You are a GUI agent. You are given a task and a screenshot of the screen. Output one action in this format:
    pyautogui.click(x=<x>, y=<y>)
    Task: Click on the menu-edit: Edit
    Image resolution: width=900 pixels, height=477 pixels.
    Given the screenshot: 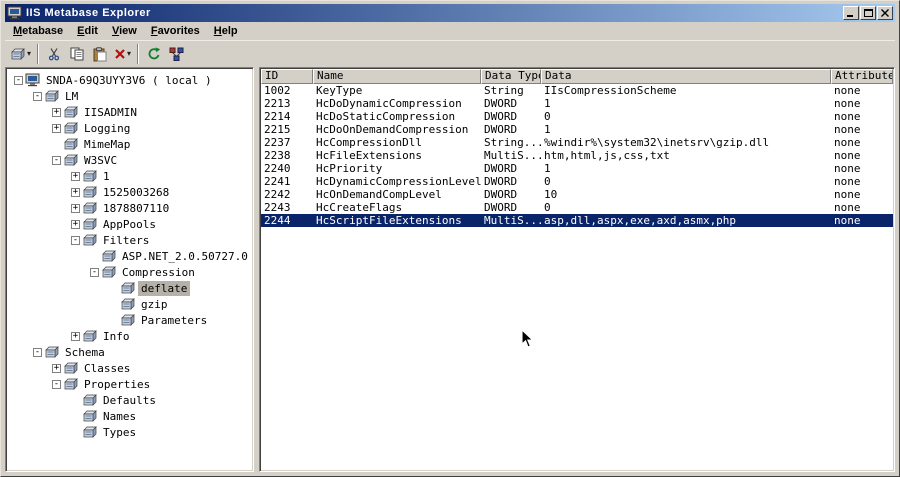 What is the action you would take?
    pyautogui.click(x=87, y=31)
    